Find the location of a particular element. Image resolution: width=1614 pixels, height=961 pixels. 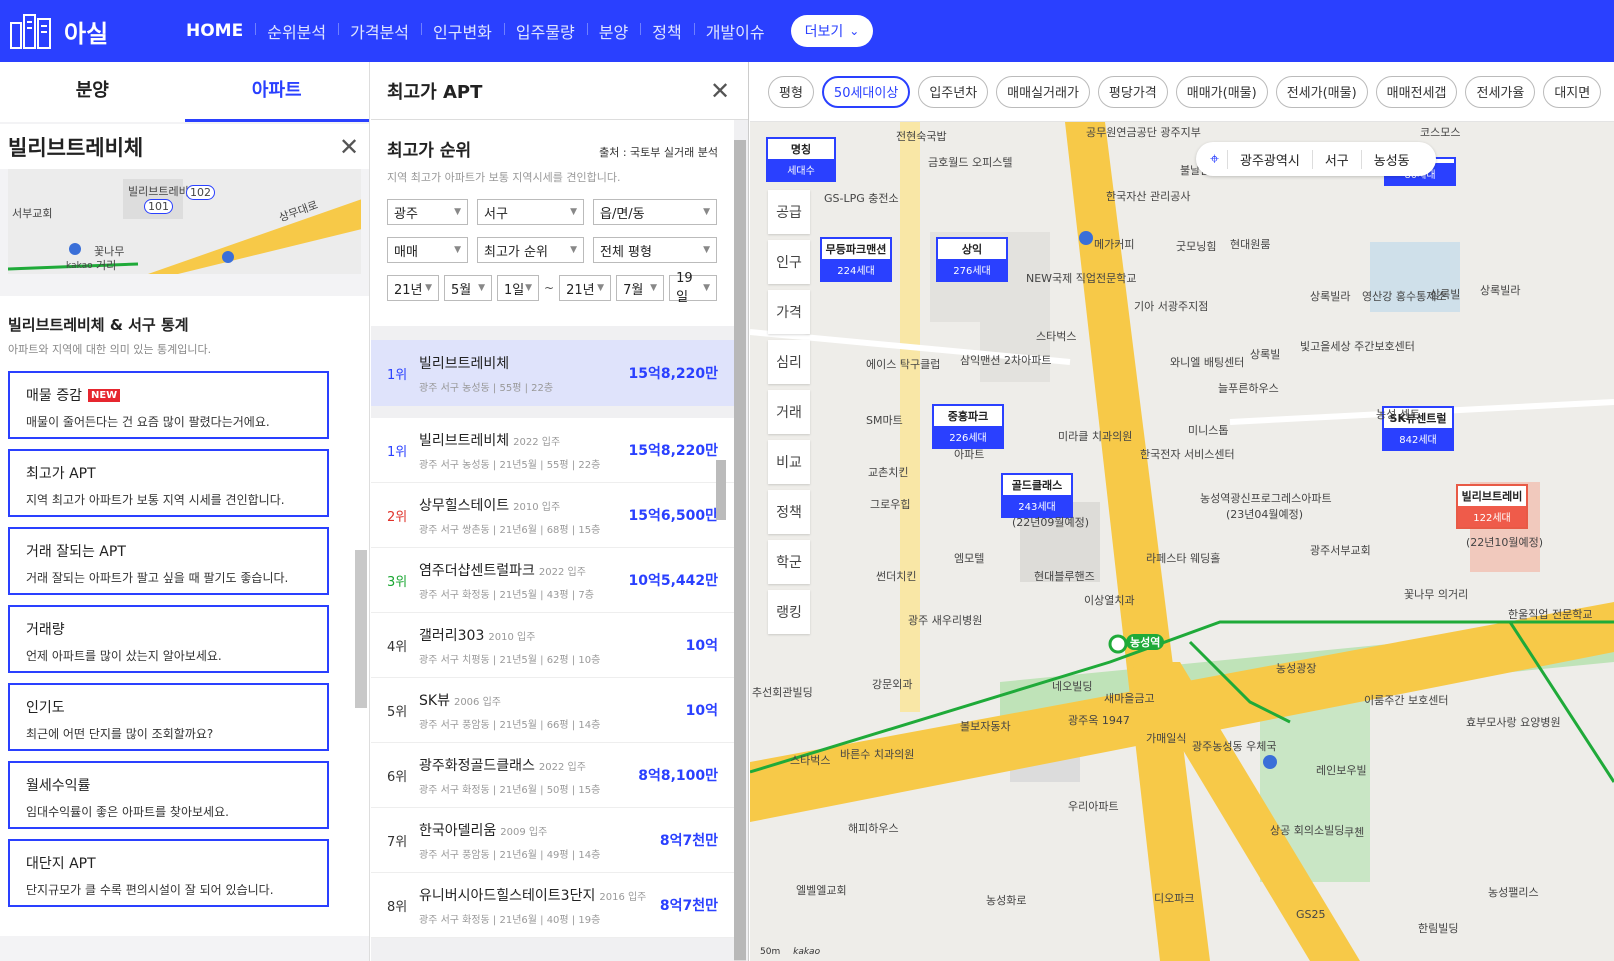

stat-card-hot-trade: 거래 잘되는 APT 거래 잘되는 아파트가 팔고 싶을 때 팔기도 좋습니다. is located at coordinates (168, 561).